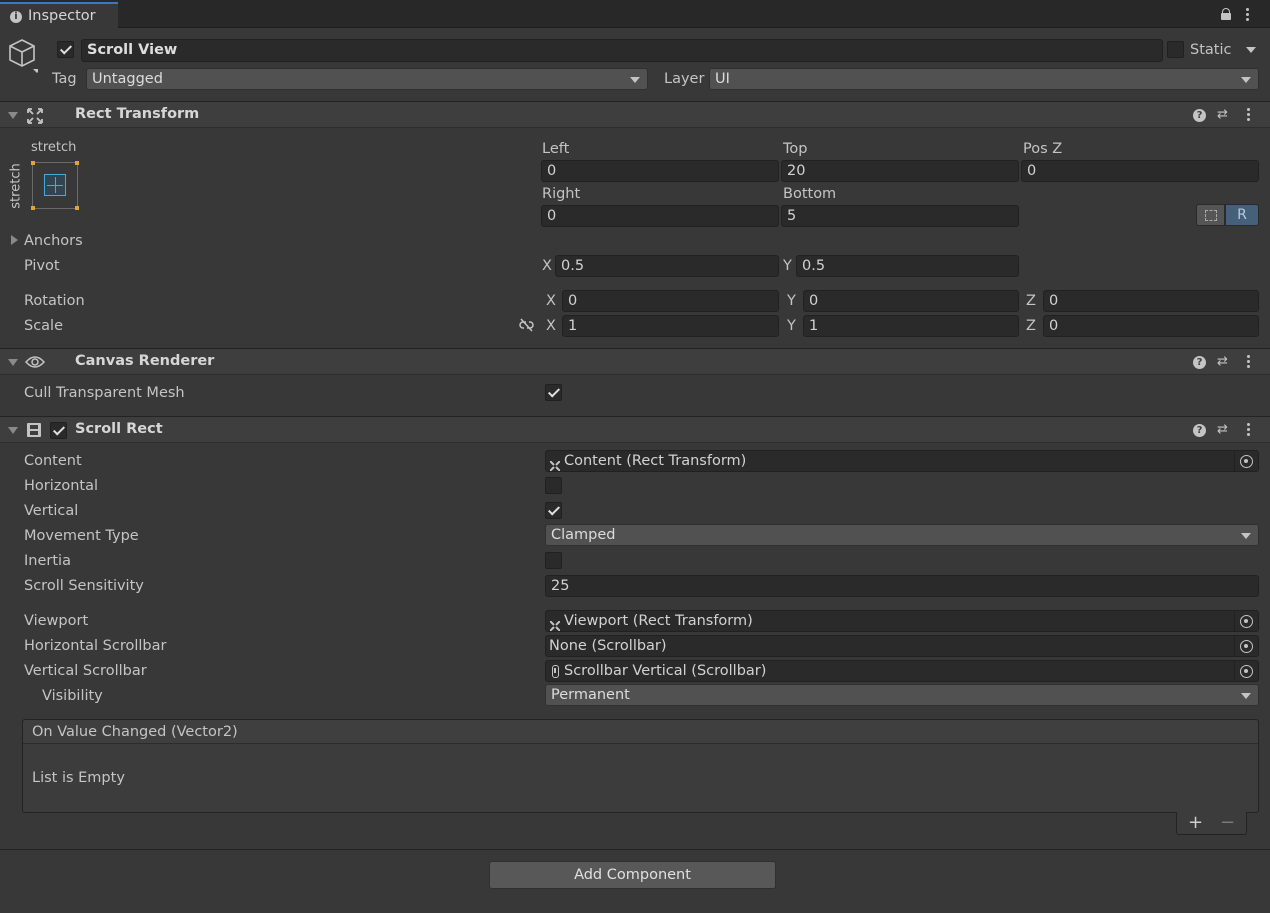 Image resolution: width=1270 pixels, height=913 pixels. I want to click on rotation-label: Rotation, so click(54, 301).